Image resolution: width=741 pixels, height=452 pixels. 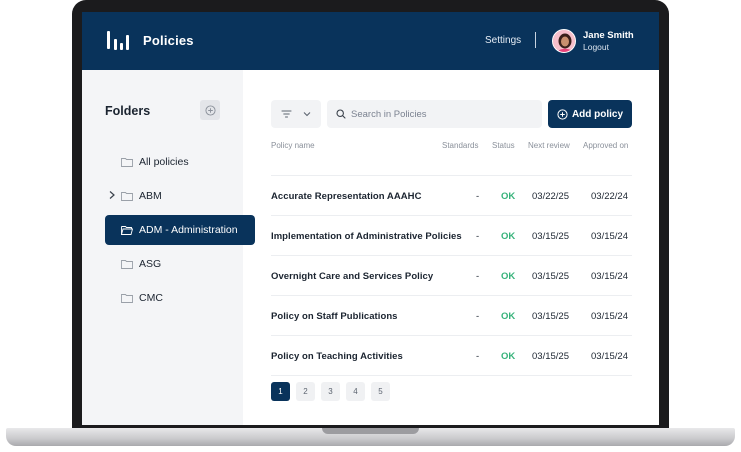 I want to click on settings-link: Settings, so click(x=503, y=40).